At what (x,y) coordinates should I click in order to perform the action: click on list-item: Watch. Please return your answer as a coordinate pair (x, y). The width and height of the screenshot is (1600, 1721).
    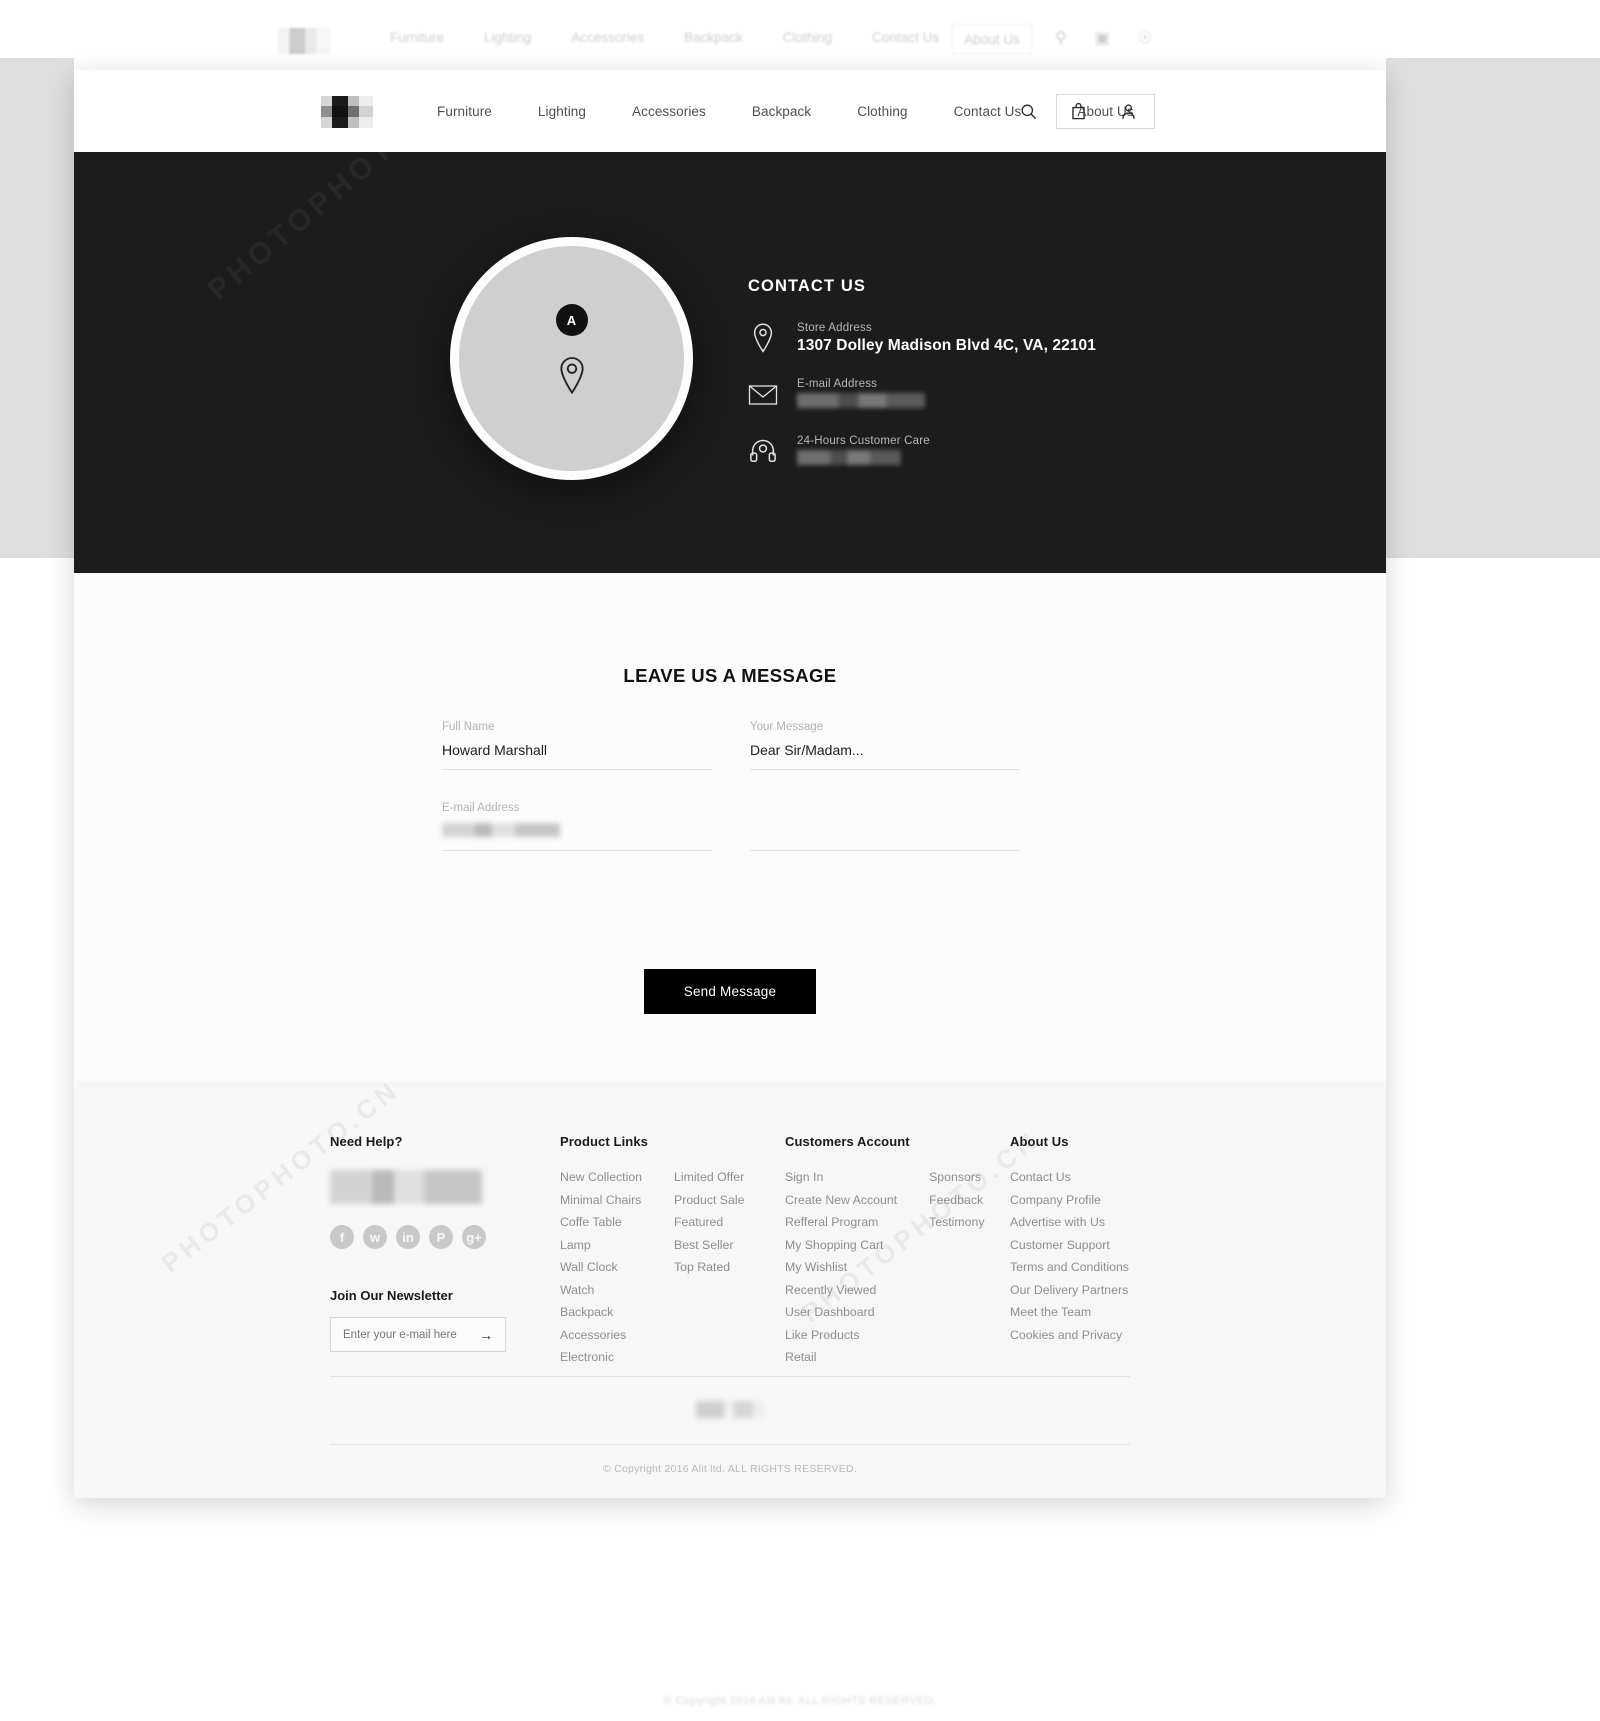
    Looking at the image, I should click on (601, 1290).